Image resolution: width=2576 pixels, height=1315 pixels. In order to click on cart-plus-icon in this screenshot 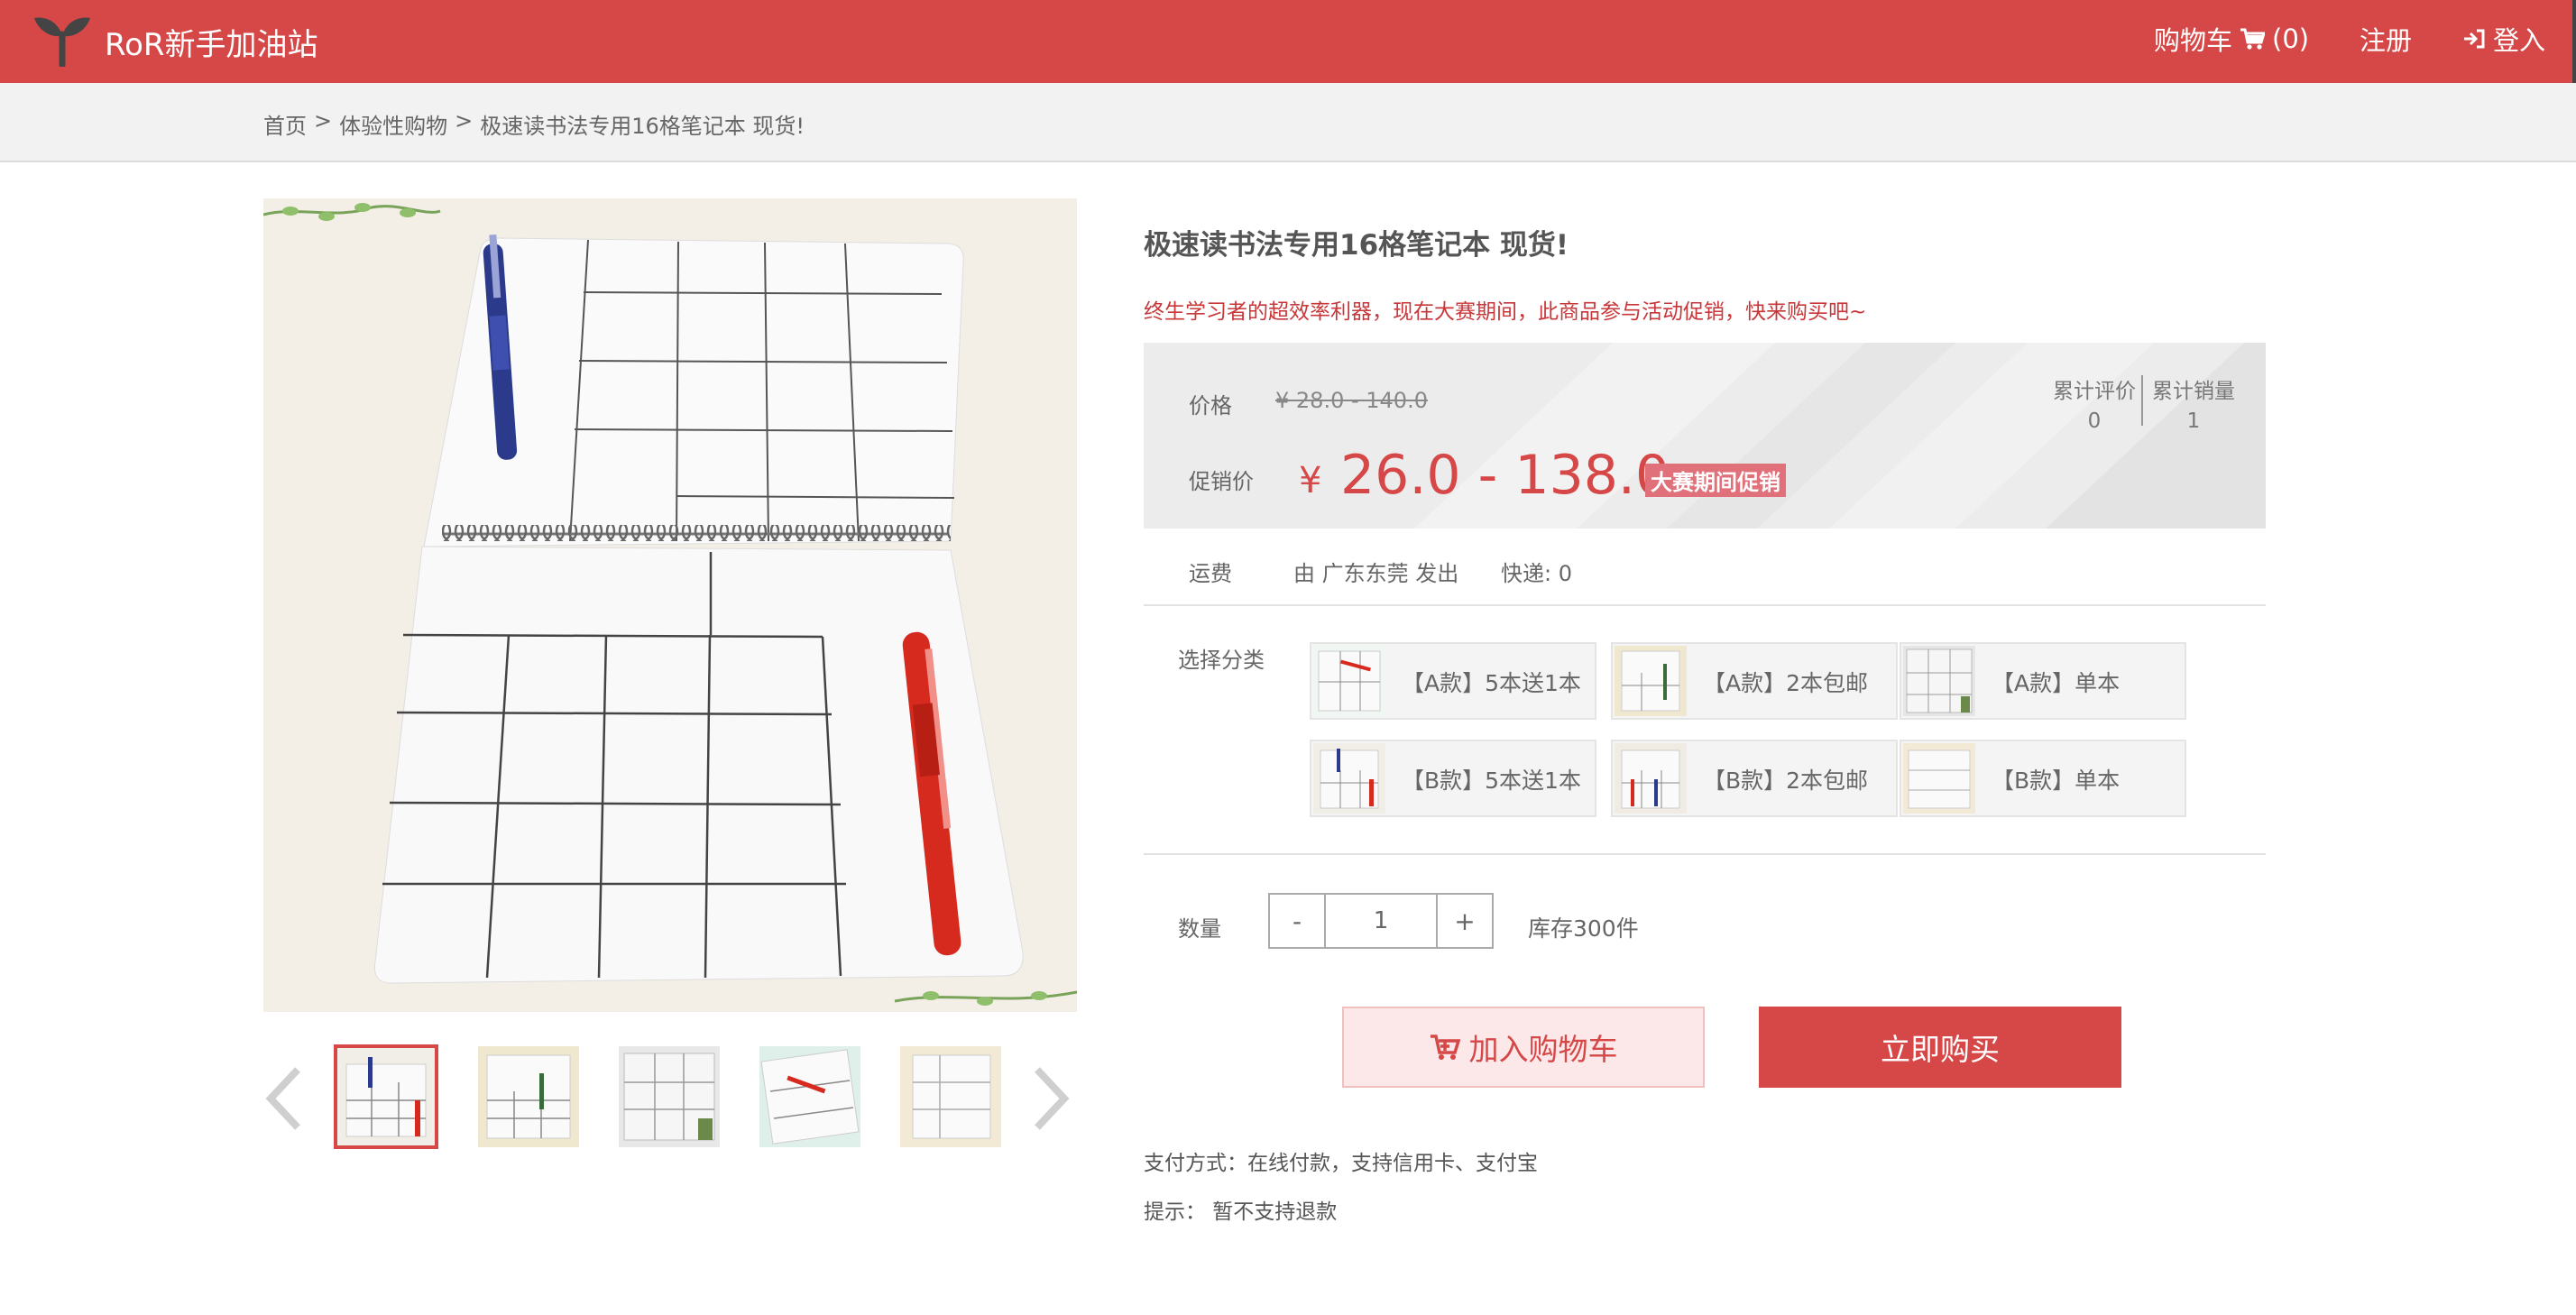, I will do `click(1445, 1047)`.